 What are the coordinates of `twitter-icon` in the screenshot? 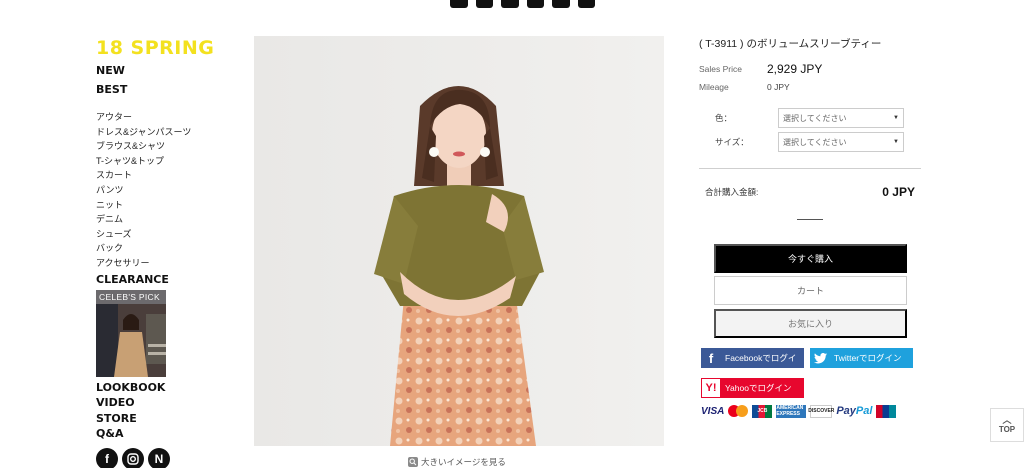 It's located at (820, 358).